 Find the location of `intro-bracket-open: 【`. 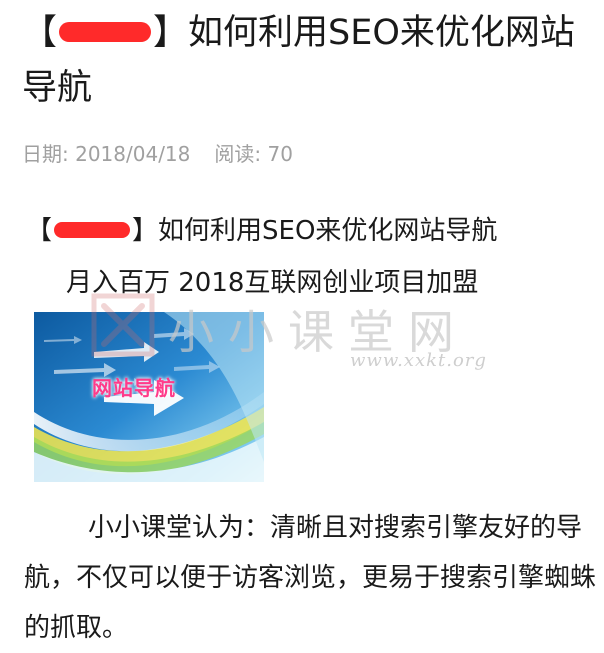

intro-bracket-open: 【 is located at coordinates (39, 231).